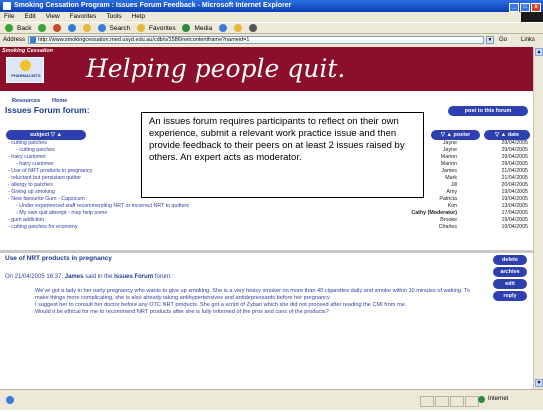  What do you see at coordinates (101, 28) in the screenshot?
I see `search-icon` at bounding box center [101, 28].